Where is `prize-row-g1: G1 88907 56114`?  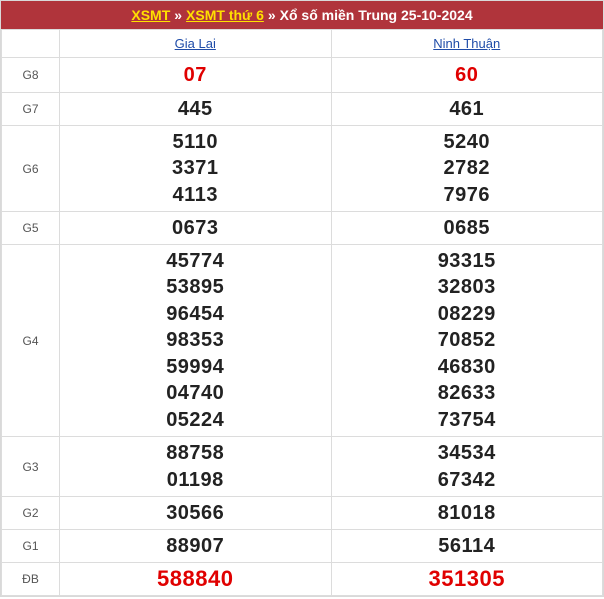
prize-row-g1: G1 88907 56114 is located at coordinates (302, 546).